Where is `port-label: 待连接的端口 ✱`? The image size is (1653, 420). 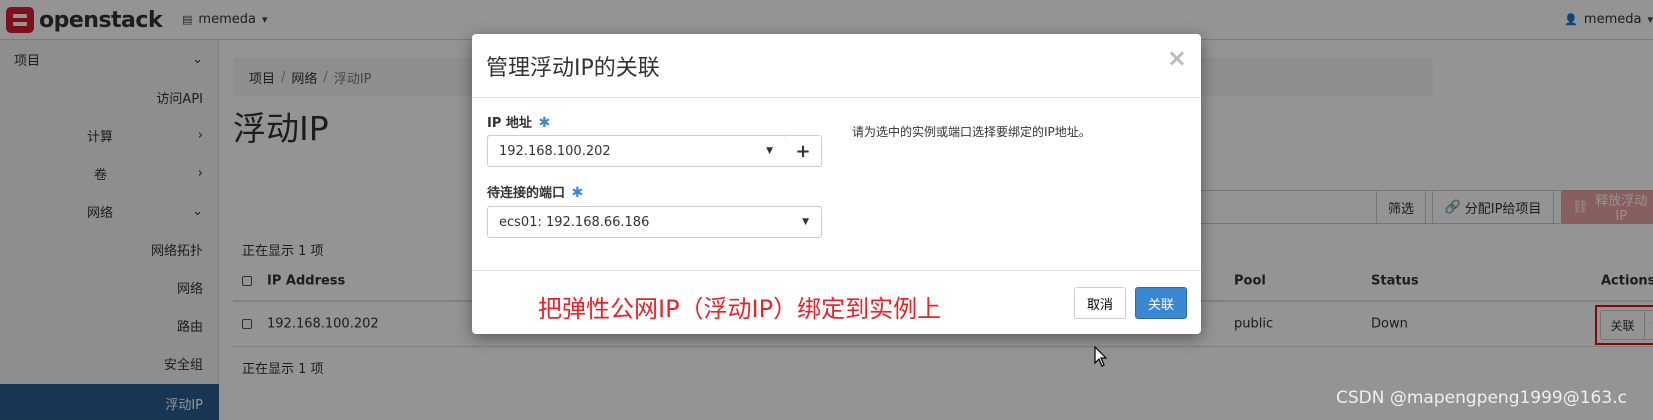 port-label: 待连接的端口 ✱ is located at coordinates (535, 191).